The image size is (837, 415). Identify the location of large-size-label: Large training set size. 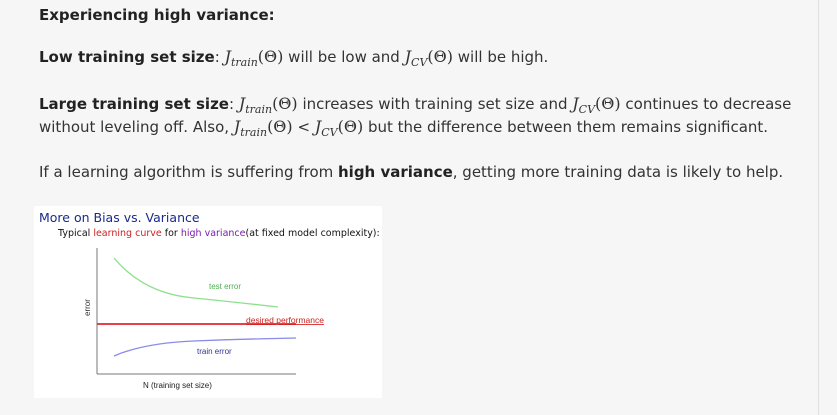
(134, 104).